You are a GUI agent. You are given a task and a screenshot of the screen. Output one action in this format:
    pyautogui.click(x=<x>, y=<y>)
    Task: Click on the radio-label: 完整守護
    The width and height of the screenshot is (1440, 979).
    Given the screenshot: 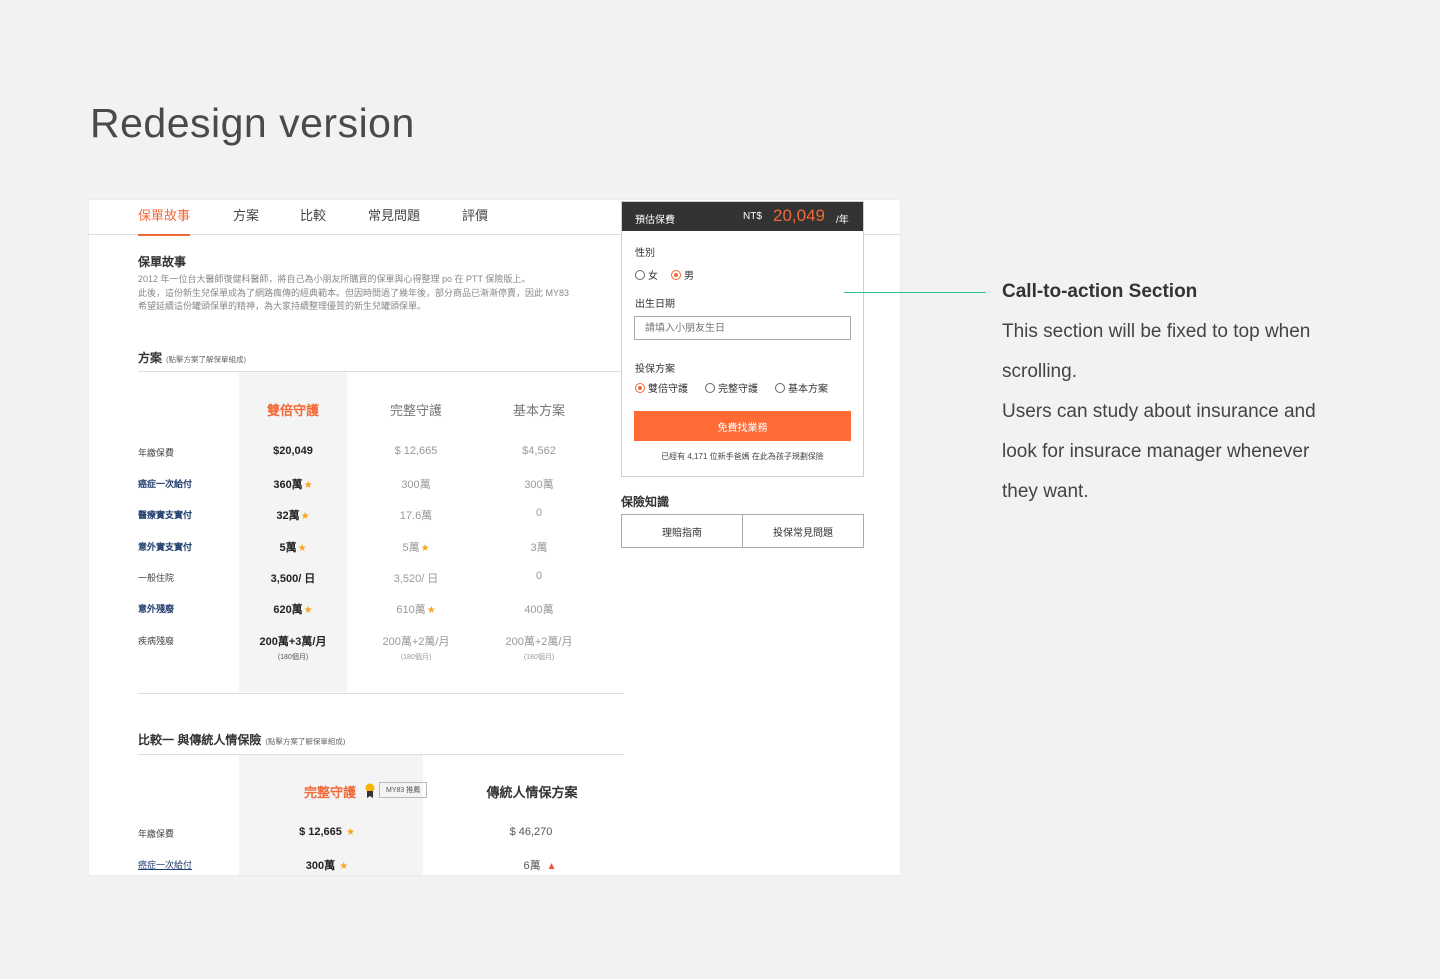 What is the action you would take?
    pyautogui.click(x=738, y=389)
    